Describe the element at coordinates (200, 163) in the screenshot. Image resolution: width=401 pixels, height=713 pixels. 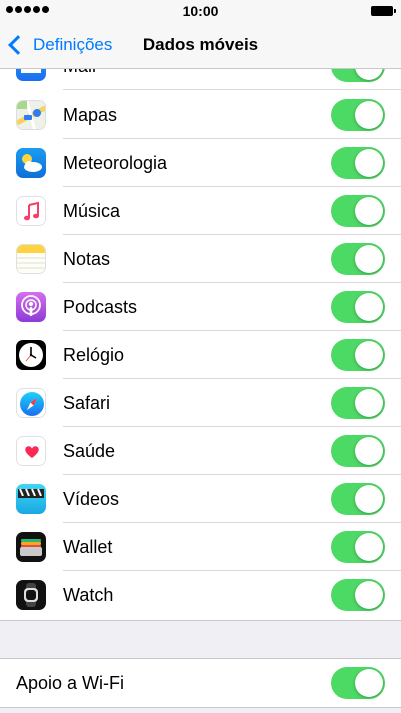
I see `list-item-meteorologia: Meteorologia` at that location.